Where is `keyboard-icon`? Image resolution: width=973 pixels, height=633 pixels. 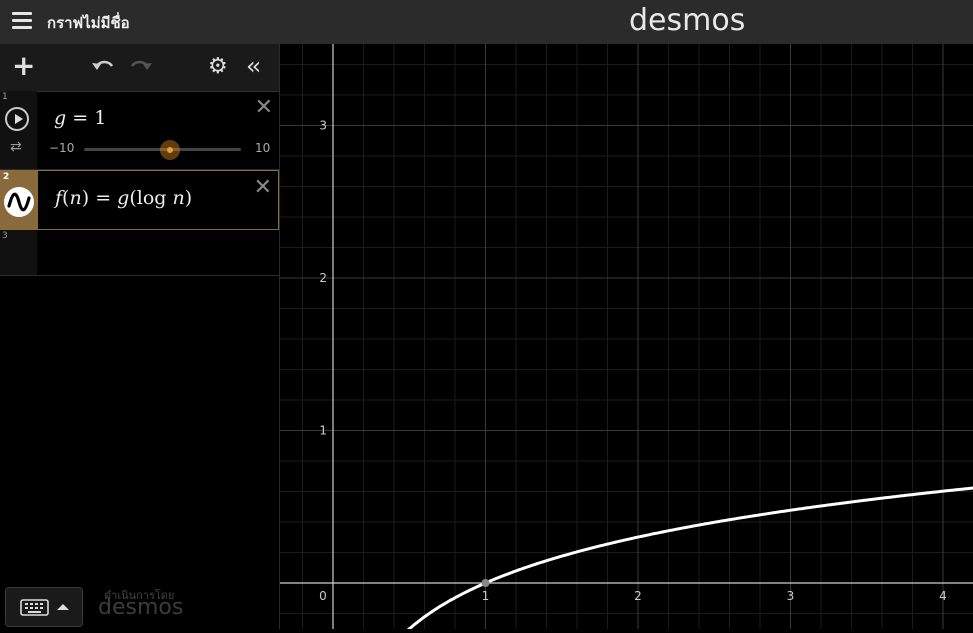 keyboard-icon is located at coordinates (44, 607).